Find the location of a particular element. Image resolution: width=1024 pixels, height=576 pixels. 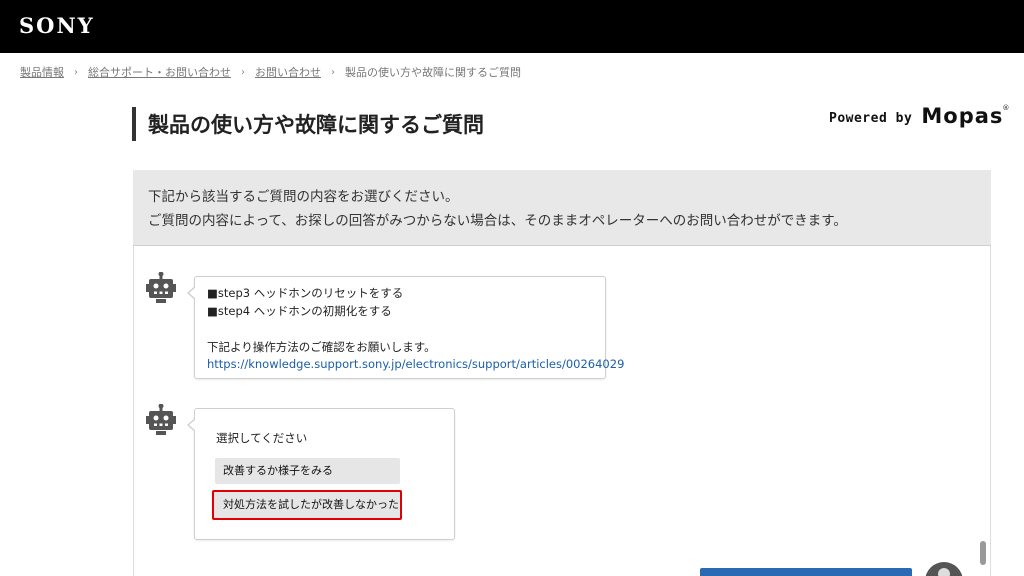

breadcrumb-current: 製品の使い方や故障に関するご質問 is located at coordinates (433, 72).